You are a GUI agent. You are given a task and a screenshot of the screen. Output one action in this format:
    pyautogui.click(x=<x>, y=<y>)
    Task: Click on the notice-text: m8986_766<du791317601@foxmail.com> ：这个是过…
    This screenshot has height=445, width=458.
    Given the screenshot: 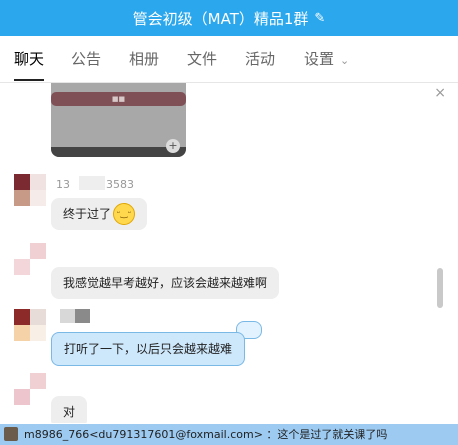 What is the action you would take?
    pyautogui.click(x=206, y=434)
    